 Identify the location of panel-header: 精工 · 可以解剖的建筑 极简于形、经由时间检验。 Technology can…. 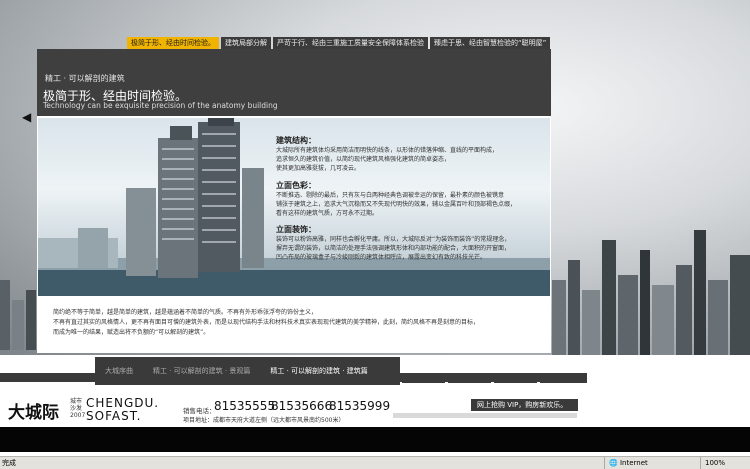
(294, 82).